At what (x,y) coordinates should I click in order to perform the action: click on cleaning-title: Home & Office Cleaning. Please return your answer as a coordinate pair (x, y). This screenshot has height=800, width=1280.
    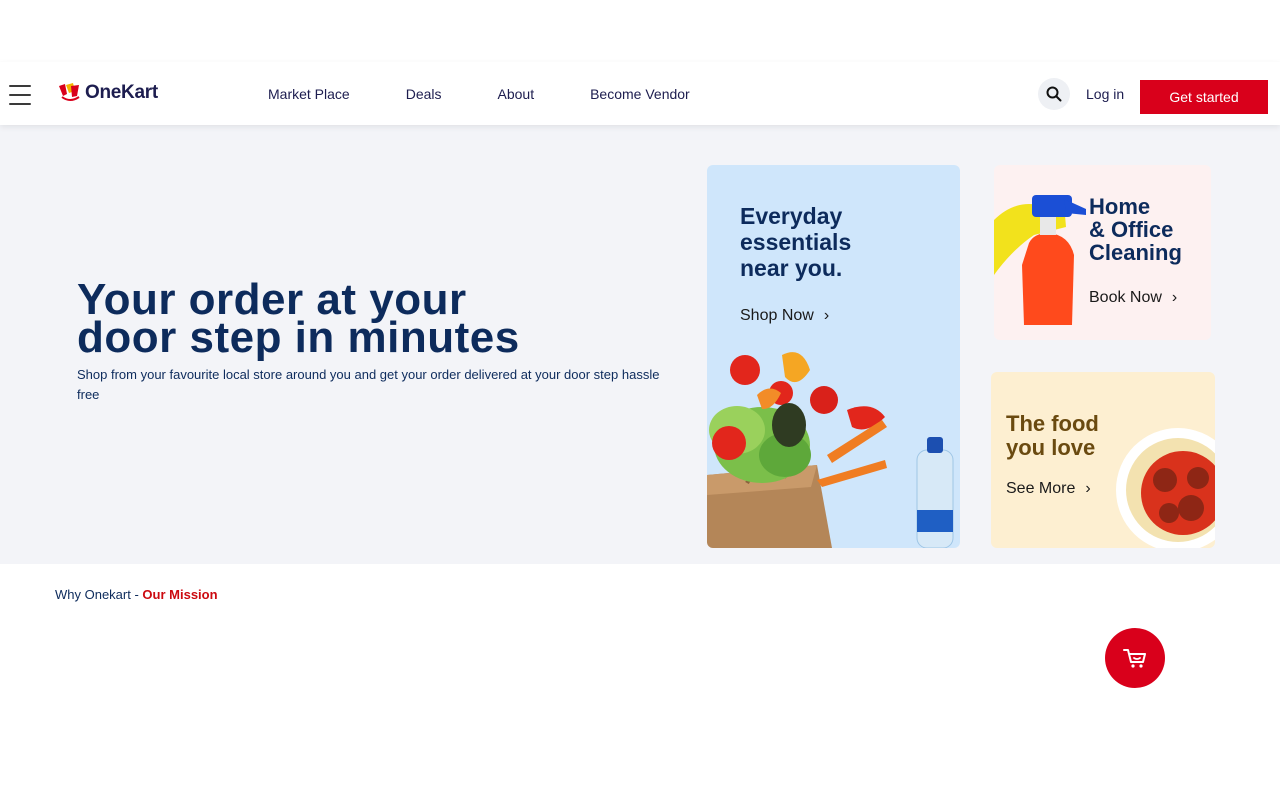
    Looking at the image, I should click on (1135, 229).